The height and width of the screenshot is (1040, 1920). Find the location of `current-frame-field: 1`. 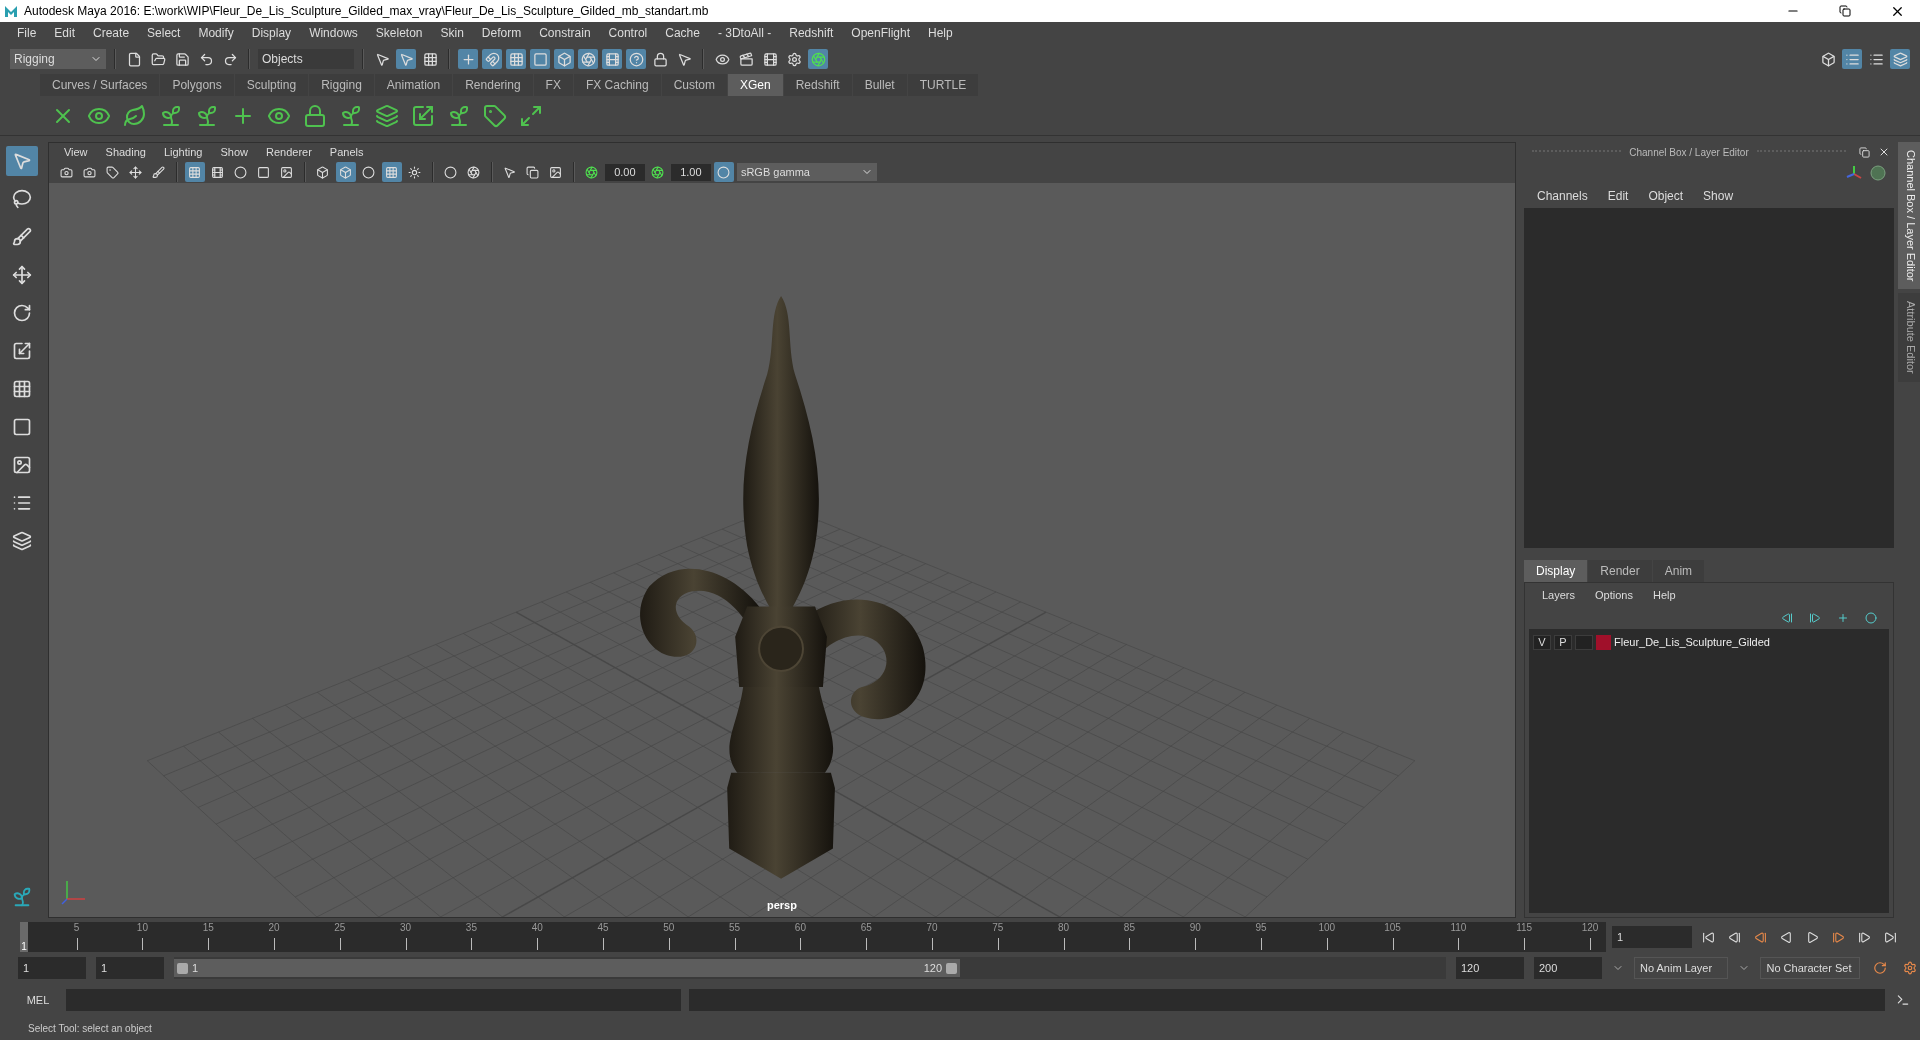

current-frame-field: 1 is located at coordinates (1652, 937).